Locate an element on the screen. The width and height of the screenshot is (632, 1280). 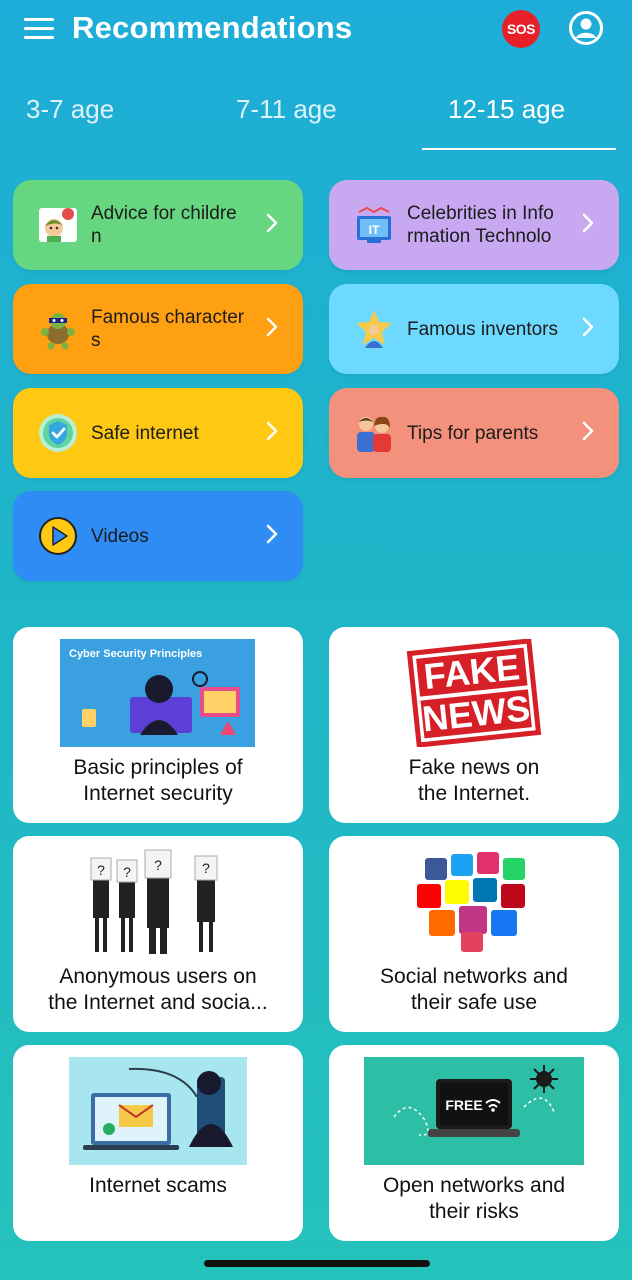
age-tabs: 3-7 age 7-11 age 12-15 age is located at coordinates (316, 119).